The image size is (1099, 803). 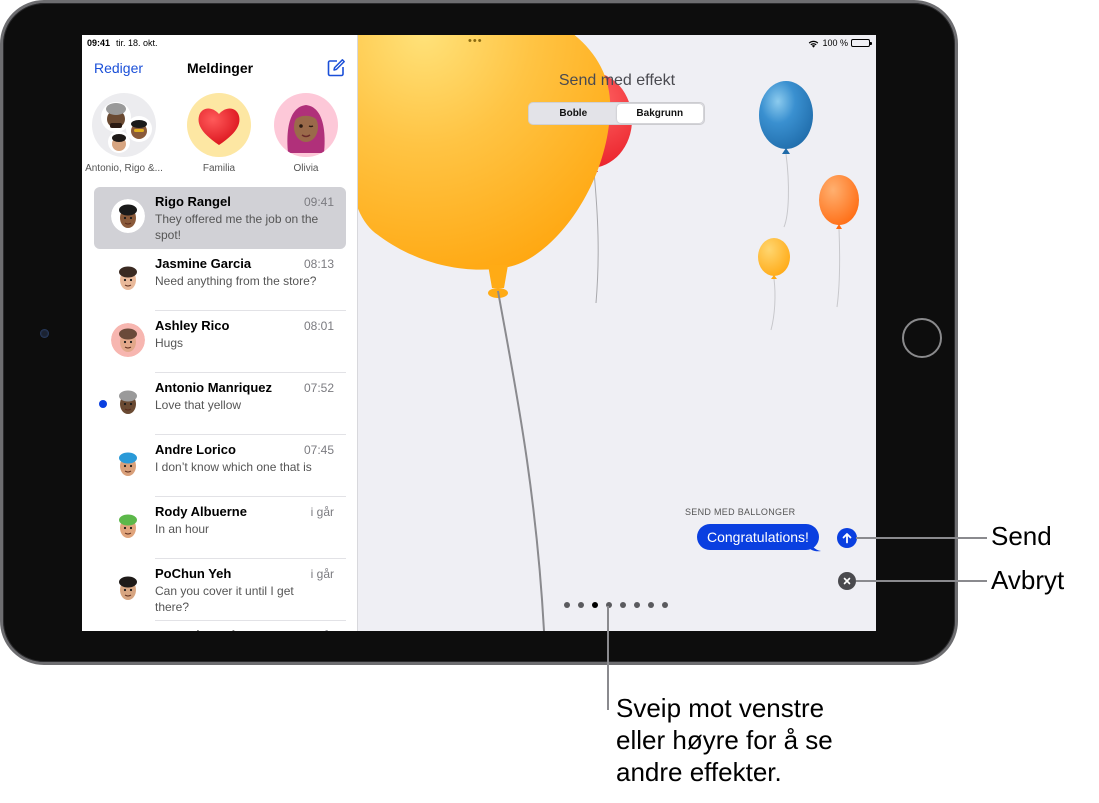 What do you see at coordinates (774, 284) in the screenshot?
I see `small-yellow-balloon` at bounding box center [774, 284].